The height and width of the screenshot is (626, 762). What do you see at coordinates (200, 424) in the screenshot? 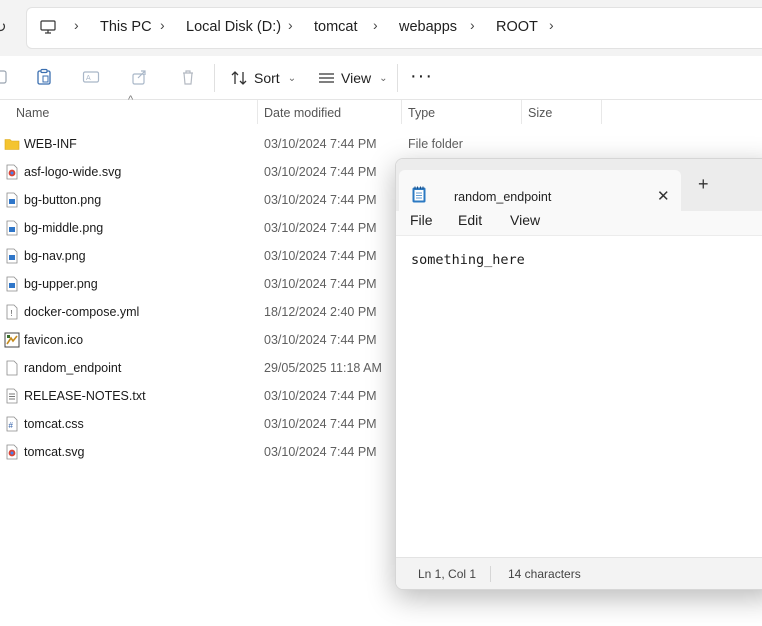
I see `file-row: # tomcat.css 03/10/2024 7:44 PM` at bounding box center [200, 424].